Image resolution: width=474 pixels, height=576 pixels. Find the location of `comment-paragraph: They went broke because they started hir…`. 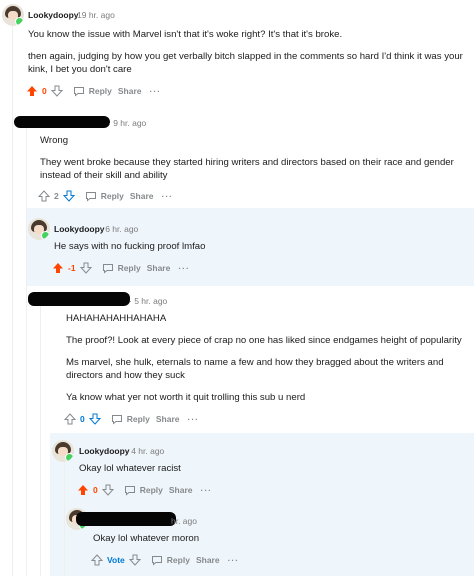

comment-paragraph: They went broke because they started hir… is located at coordinates (247, 169).